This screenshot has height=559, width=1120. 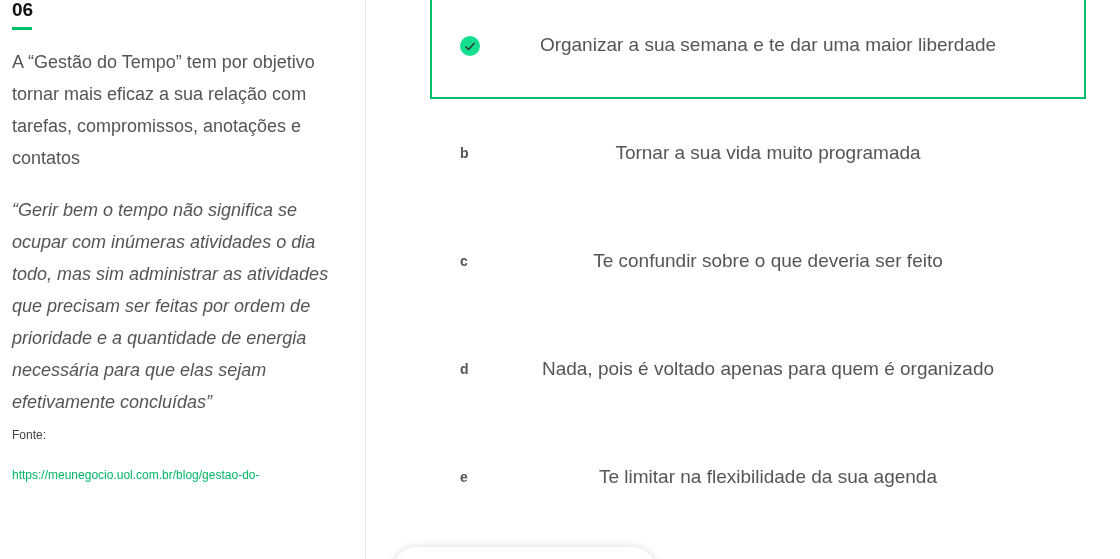 What do you see at coordinates (464, 260) in the screenshot?
I see `option-letter: c` at bounding box center [464, 260].